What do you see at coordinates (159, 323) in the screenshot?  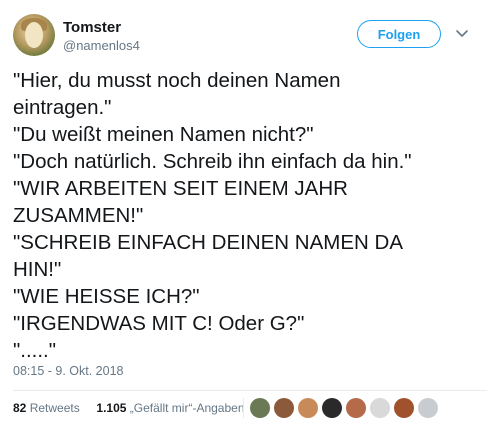 I see `tweet-line: "IRGENDWAS MIT C! Oder G?"` at bounding box center [159, 323].